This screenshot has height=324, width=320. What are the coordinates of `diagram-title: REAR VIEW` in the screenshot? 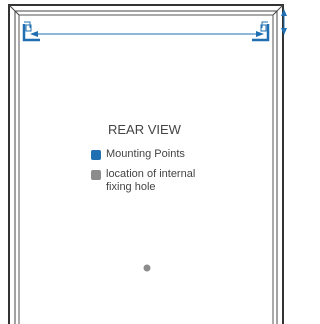 It's located at (144, 129).